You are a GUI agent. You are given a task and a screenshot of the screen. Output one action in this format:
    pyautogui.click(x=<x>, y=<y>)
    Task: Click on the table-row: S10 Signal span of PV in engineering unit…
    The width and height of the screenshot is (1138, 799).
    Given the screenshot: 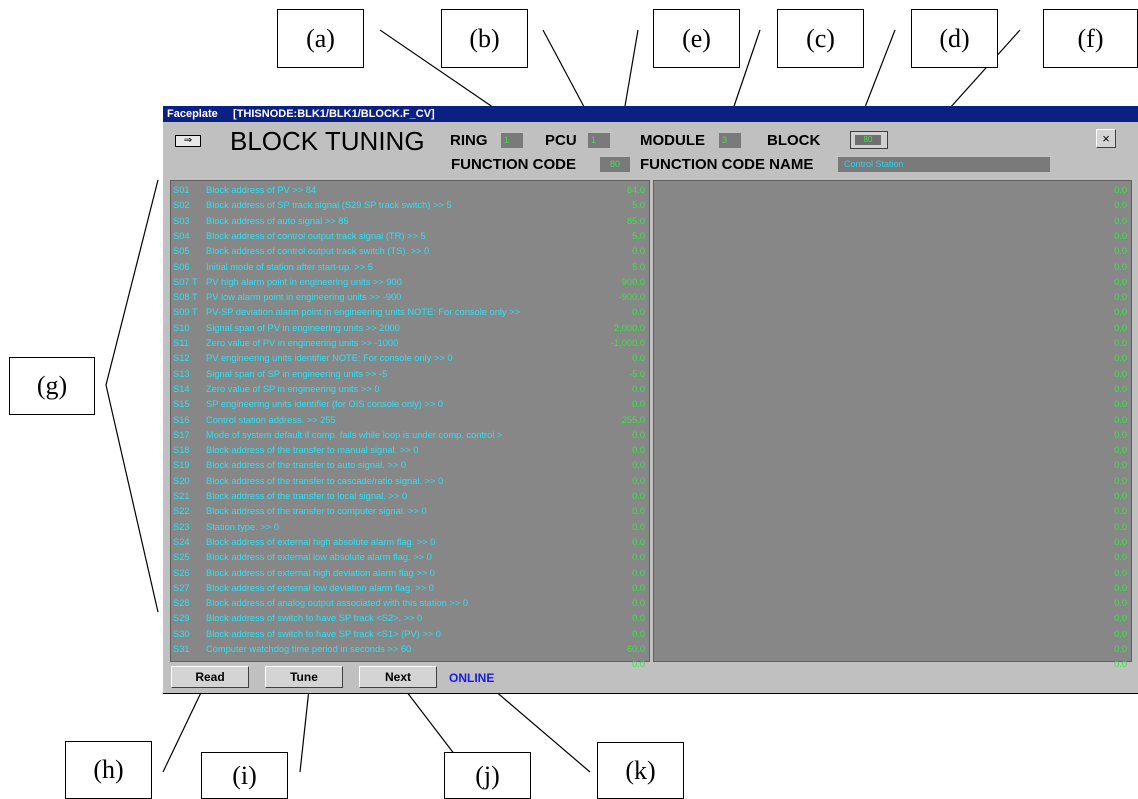 What is the action you would take?
    pyautogui.click(x=410, y=328)
    